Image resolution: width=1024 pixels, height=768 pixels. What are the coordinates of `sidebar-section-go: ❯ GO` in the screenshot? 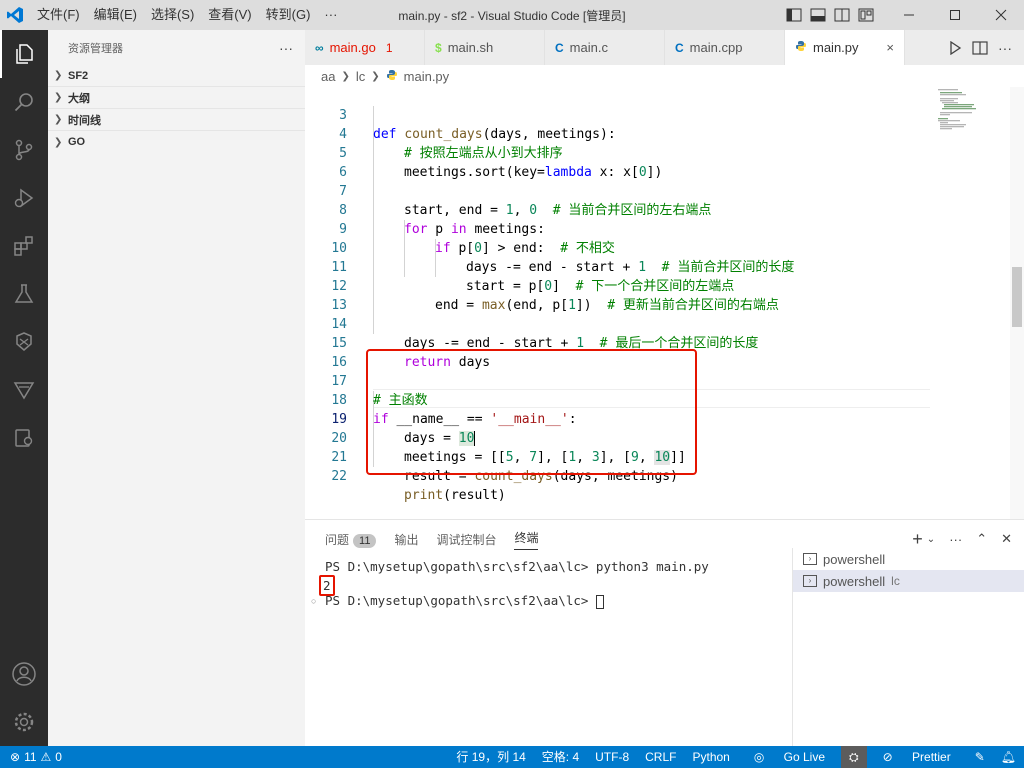 It's located at (176, 142).